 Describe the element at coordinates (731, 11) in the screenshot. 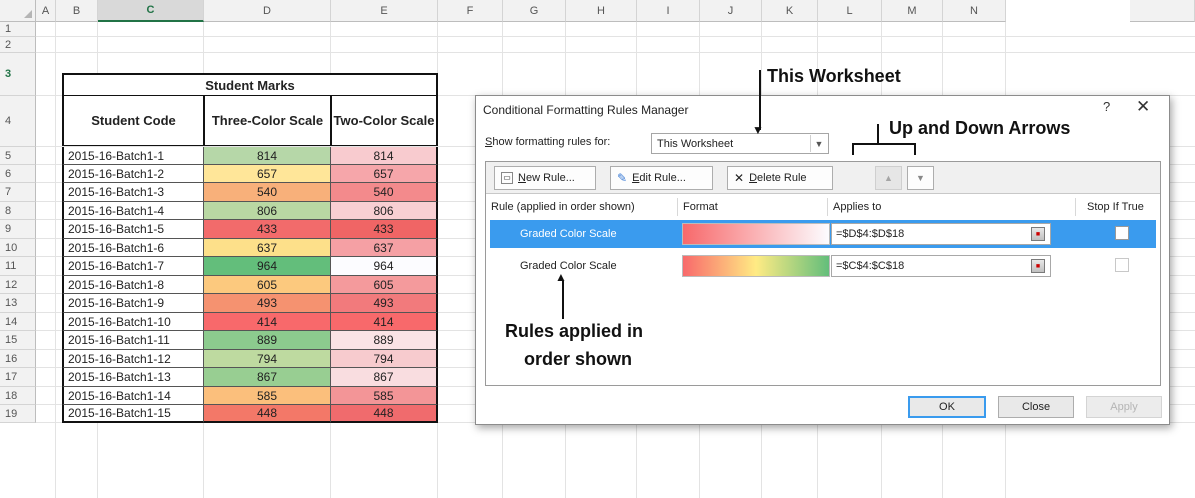

I see `column-header-j: J` at that location.